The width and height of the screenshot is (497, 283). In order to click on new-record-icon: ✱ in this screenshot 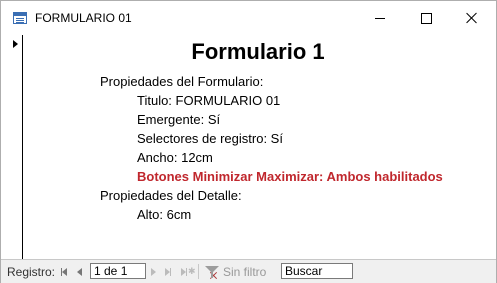, I will do `click(188, 271)`.